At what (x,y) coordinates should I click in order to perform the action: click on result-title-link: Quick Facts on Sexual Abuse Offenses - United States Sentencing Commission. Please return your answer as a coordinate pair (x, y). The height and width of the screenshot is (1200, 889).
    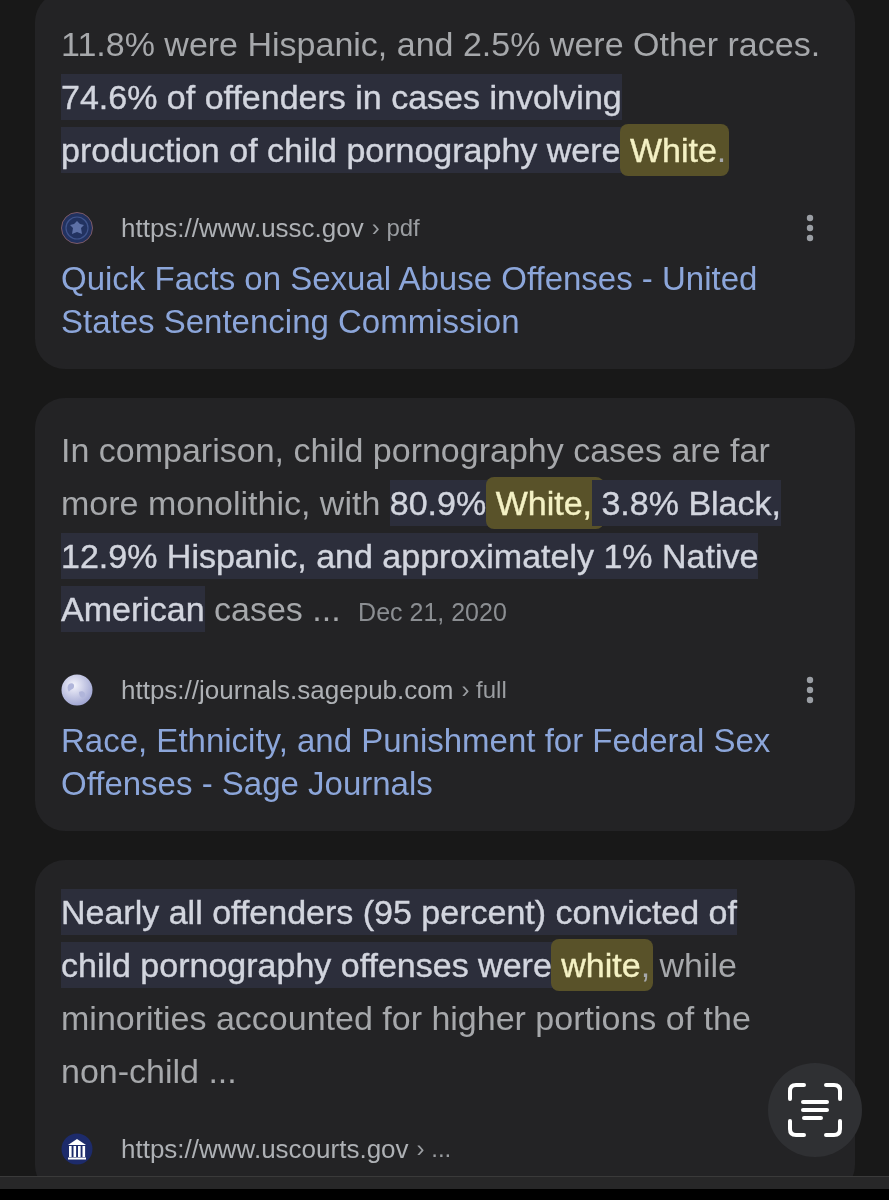
    Looking at the image, I should click on (446, 300).